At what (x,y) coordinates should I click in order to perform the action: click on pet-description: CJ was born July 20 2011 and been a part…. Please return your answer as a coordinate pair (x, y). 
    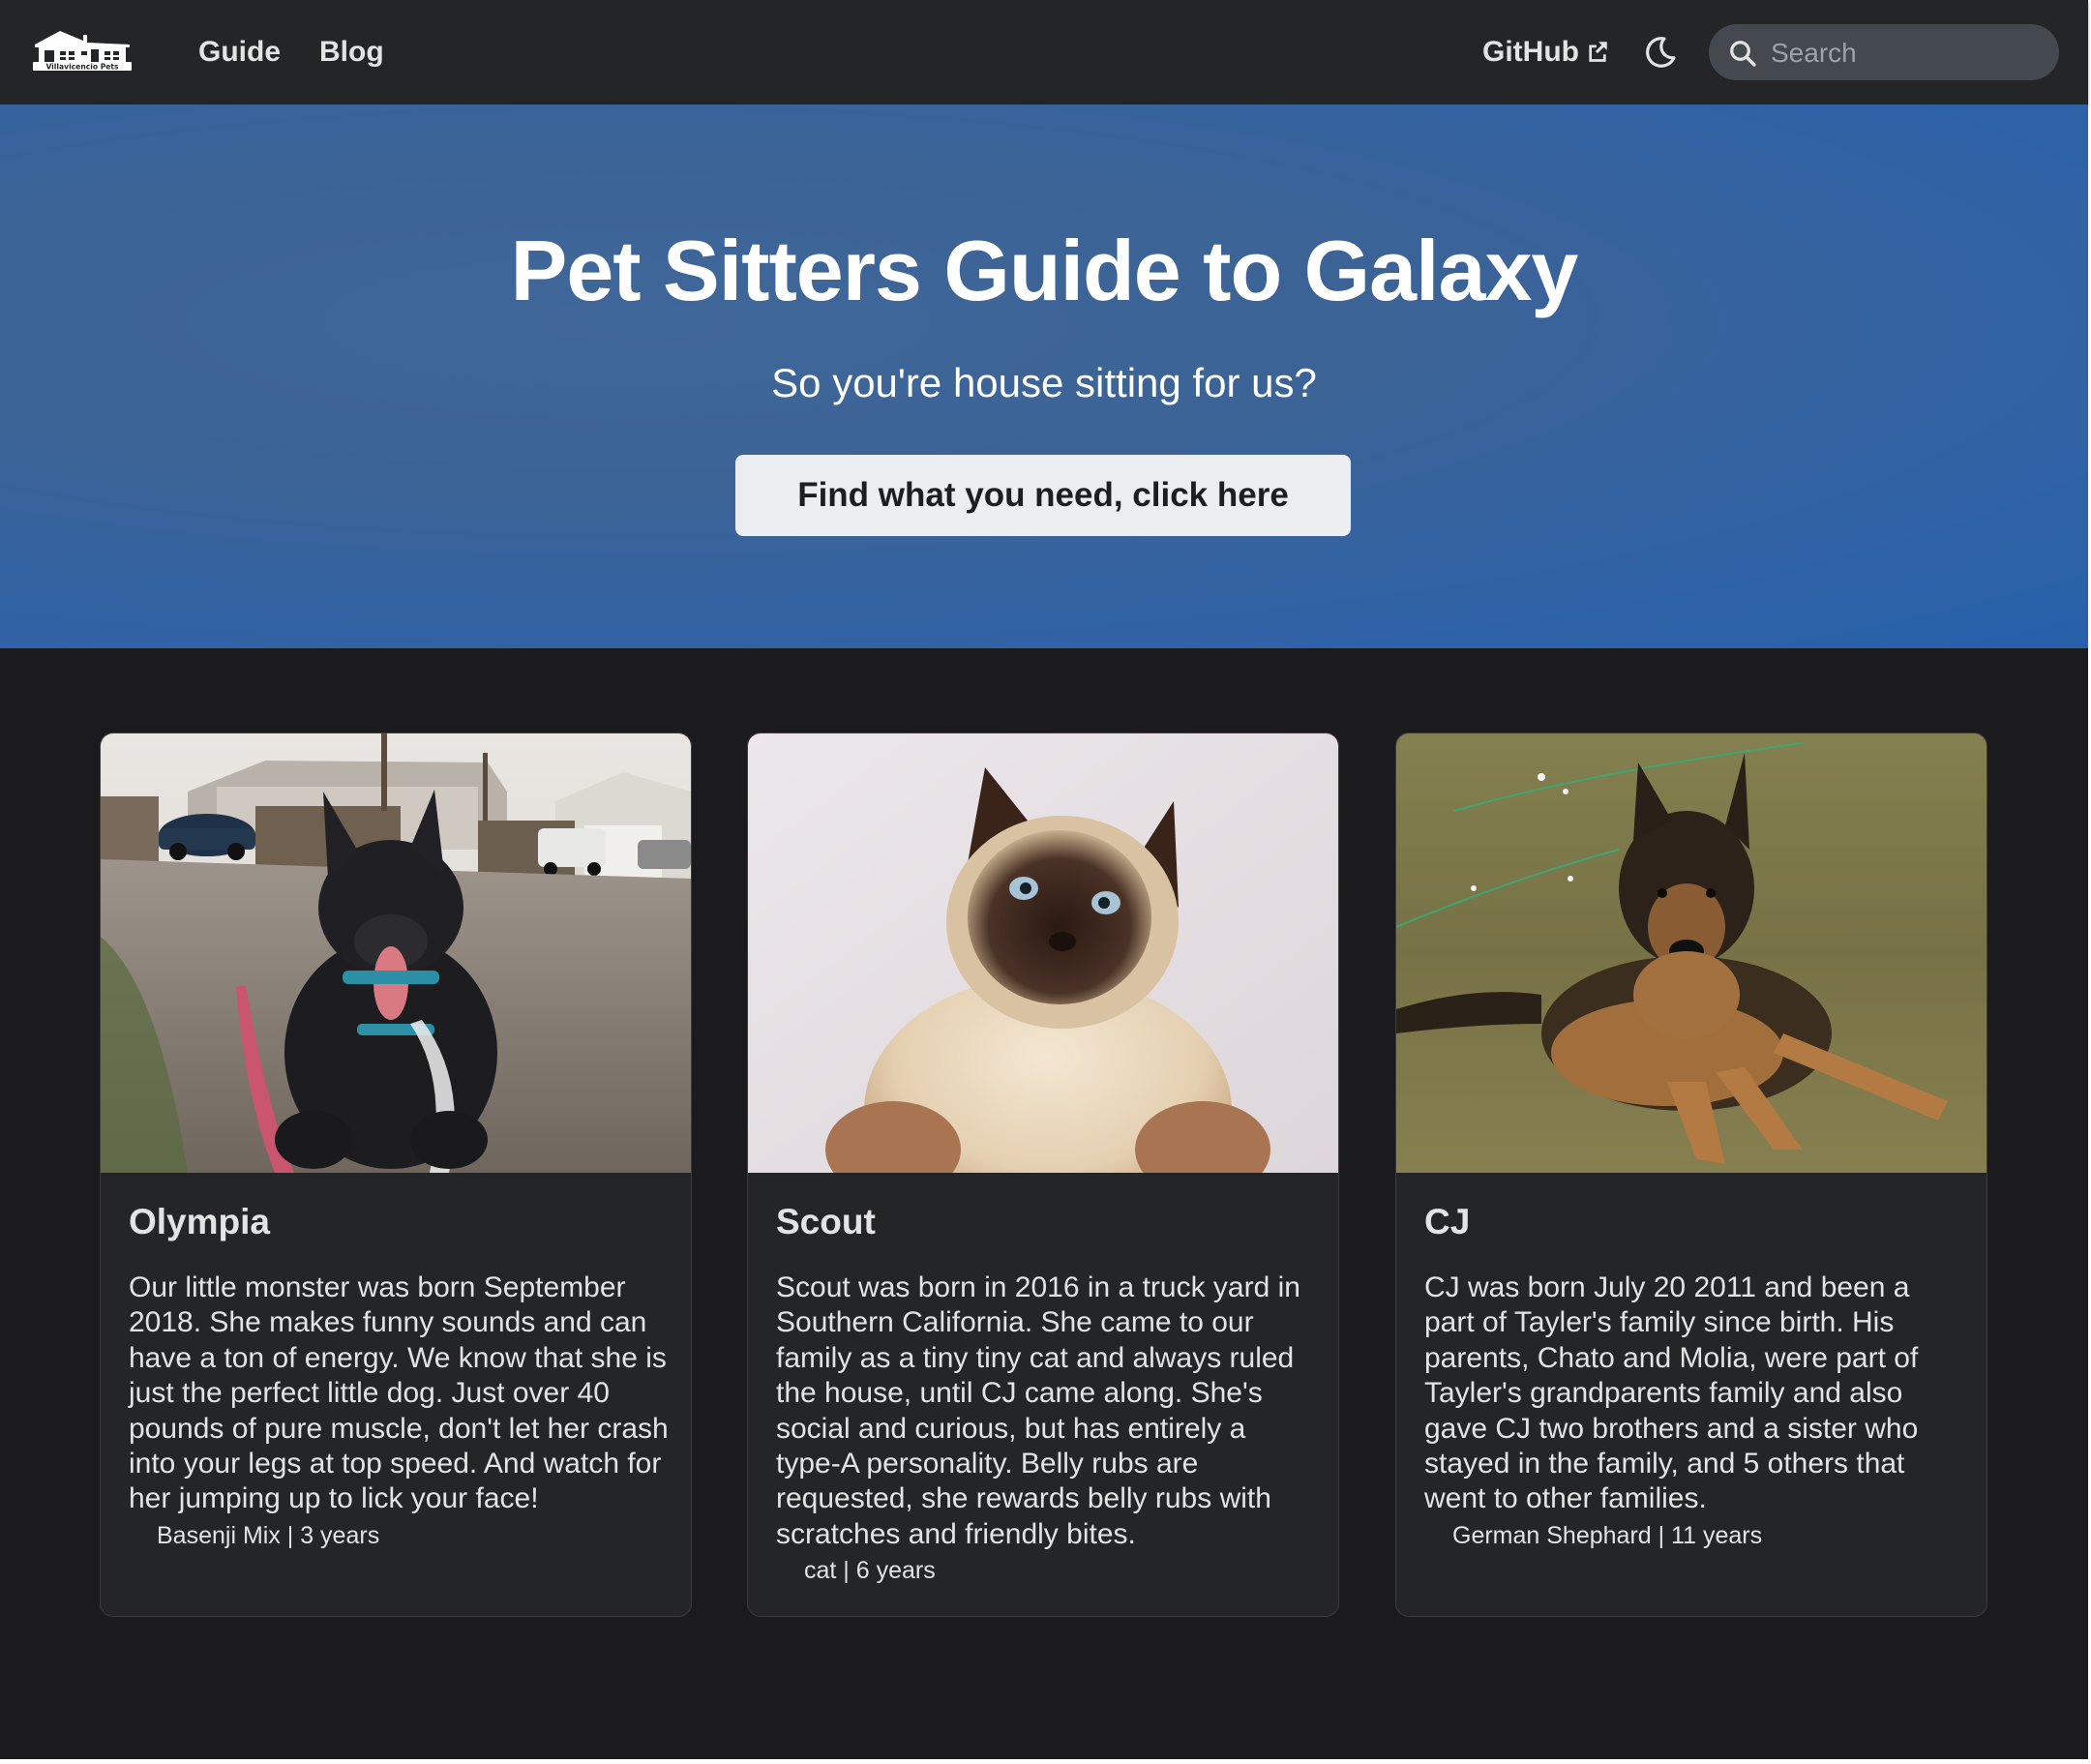
    Looking at the image, I should click on (1695, 1412).